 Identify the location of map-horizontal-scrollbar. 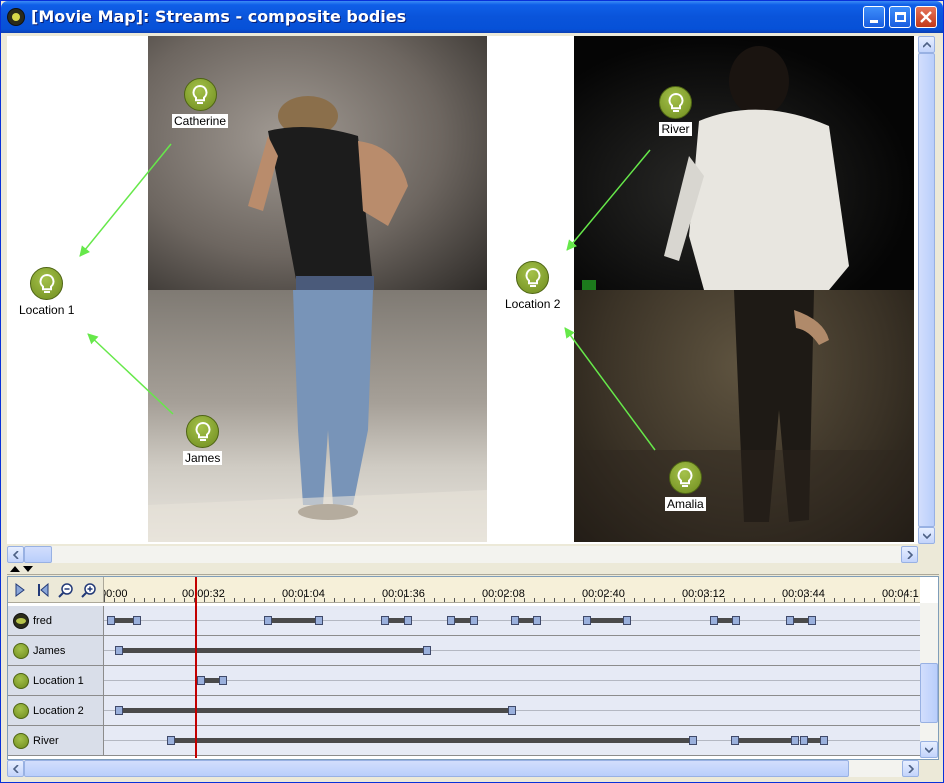
(462, 554).